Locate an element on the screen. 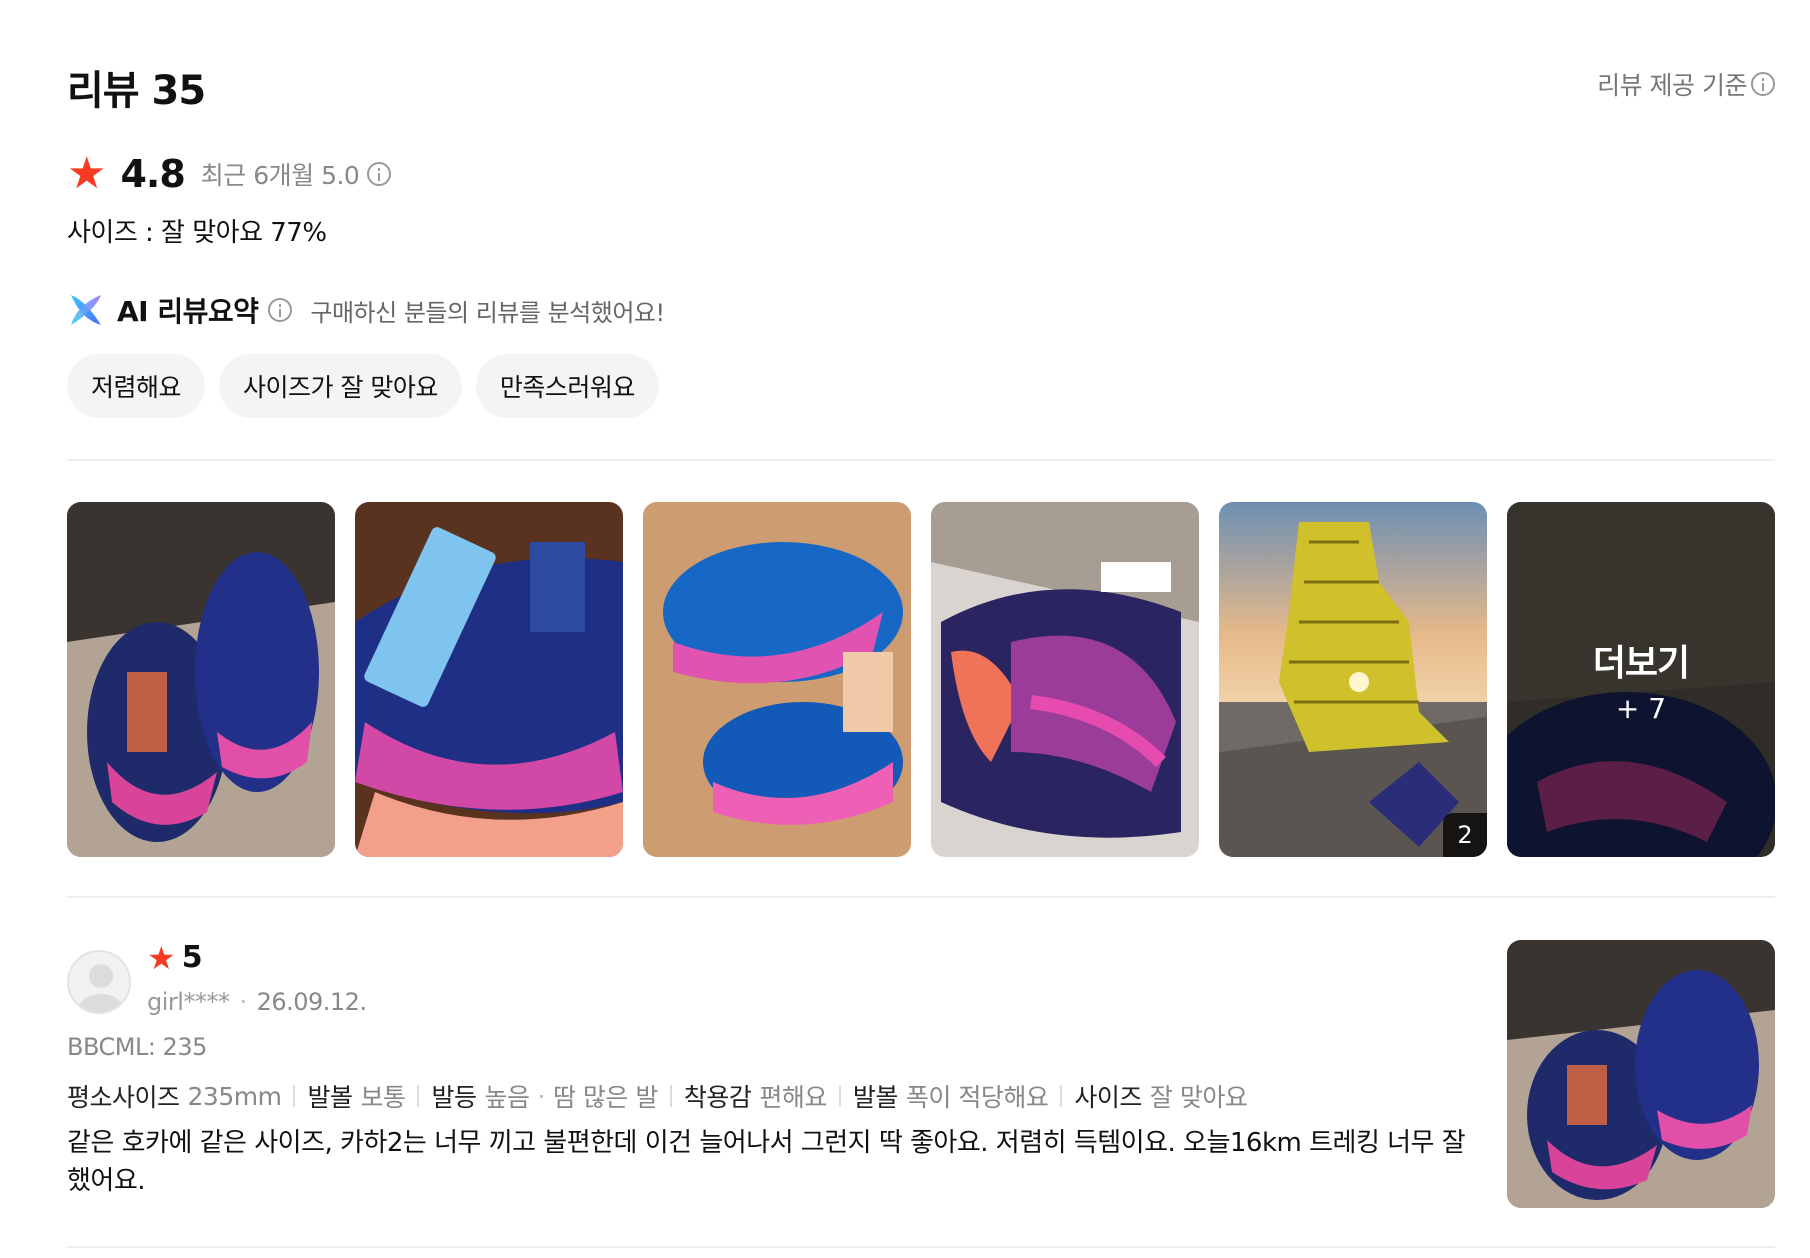 The width and height of the screenshot is (1810, 1258). ai-logo-icon is located at coordinates (86, 310).